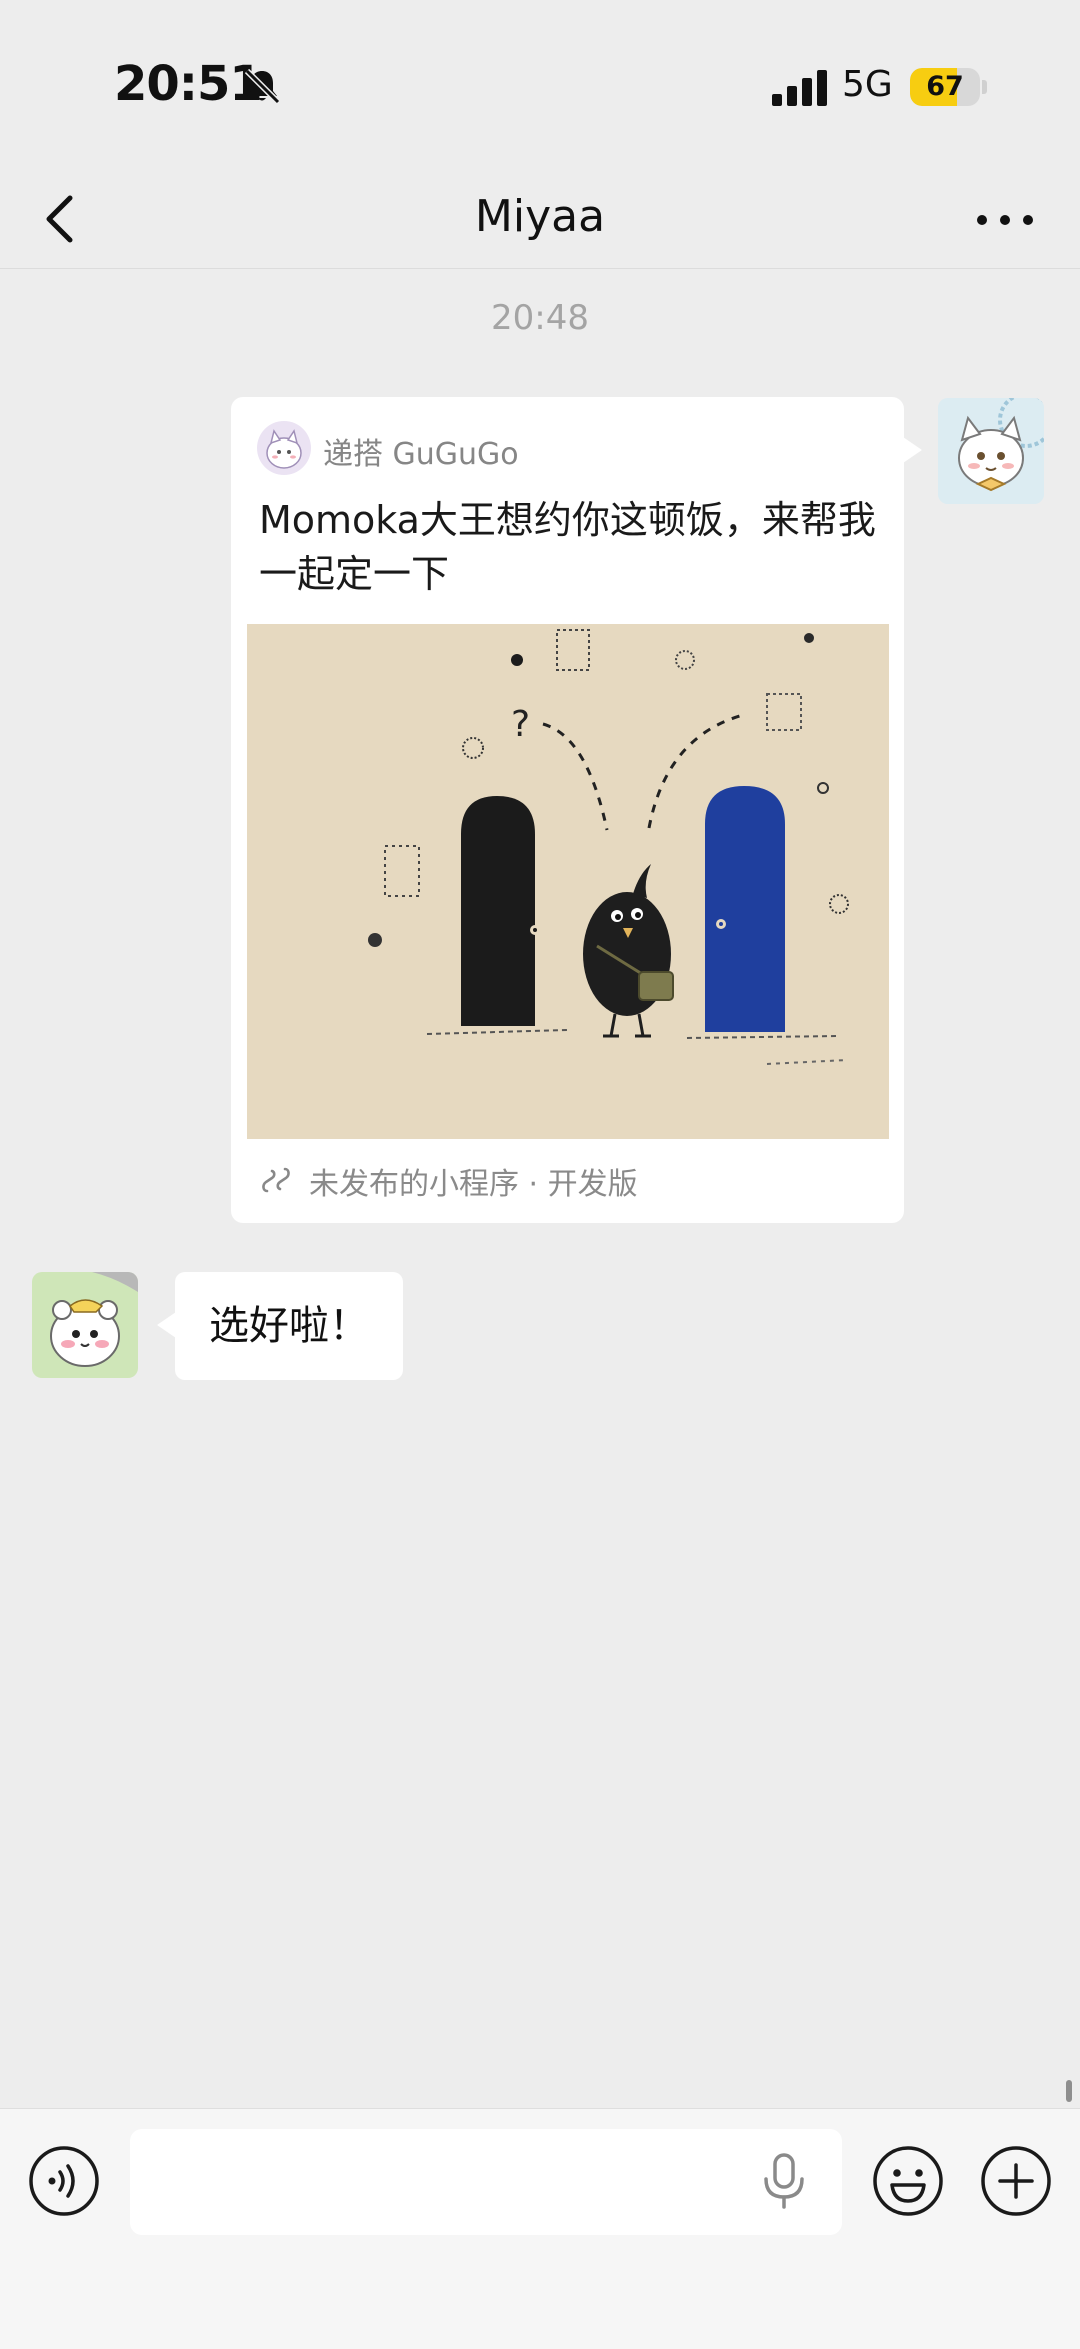 The height and width of the screenshot is (2349, 1080). Describe the element at coordinates (421, 454) in the screenshot. I see `mini-program-source: 递搭 GuGuGo` at that location.